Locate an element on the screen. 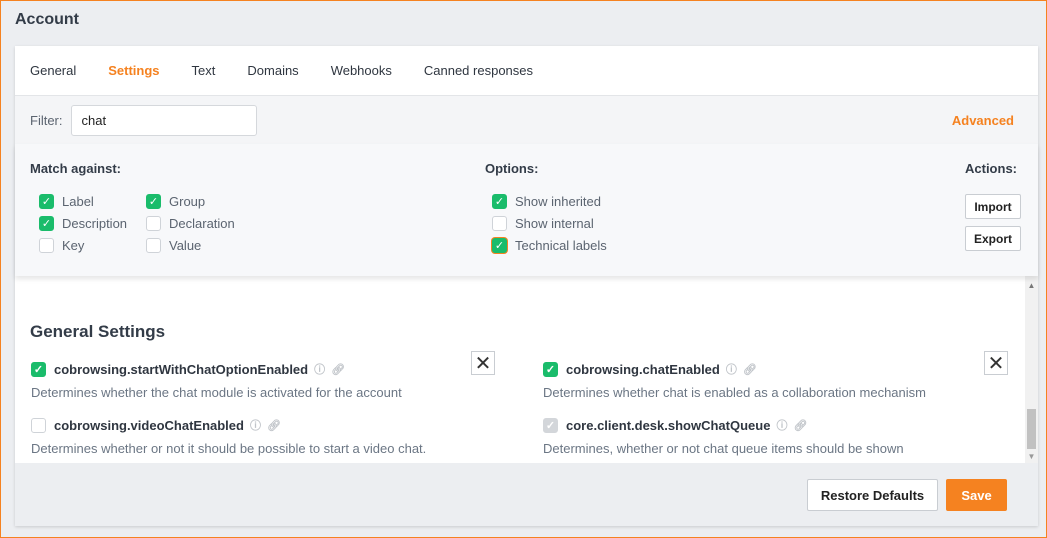 The image size is (1047, 538). import-button: Import is located at coordinates (993, 206).